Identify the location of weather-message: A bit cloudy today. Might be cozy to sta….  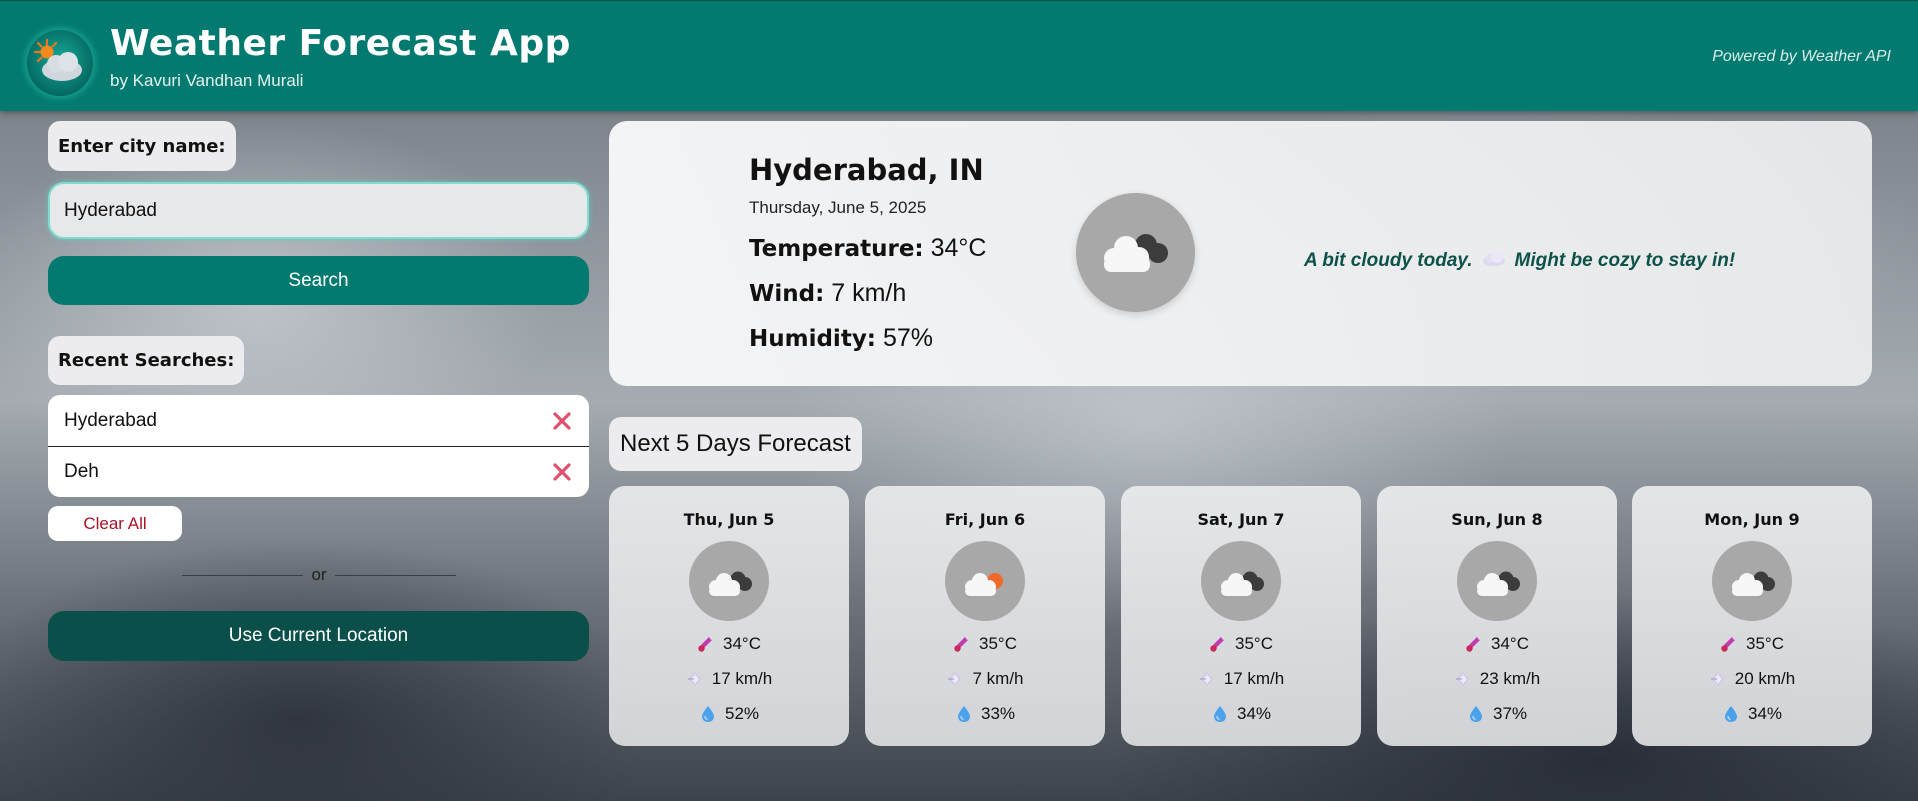
(1519, 261).